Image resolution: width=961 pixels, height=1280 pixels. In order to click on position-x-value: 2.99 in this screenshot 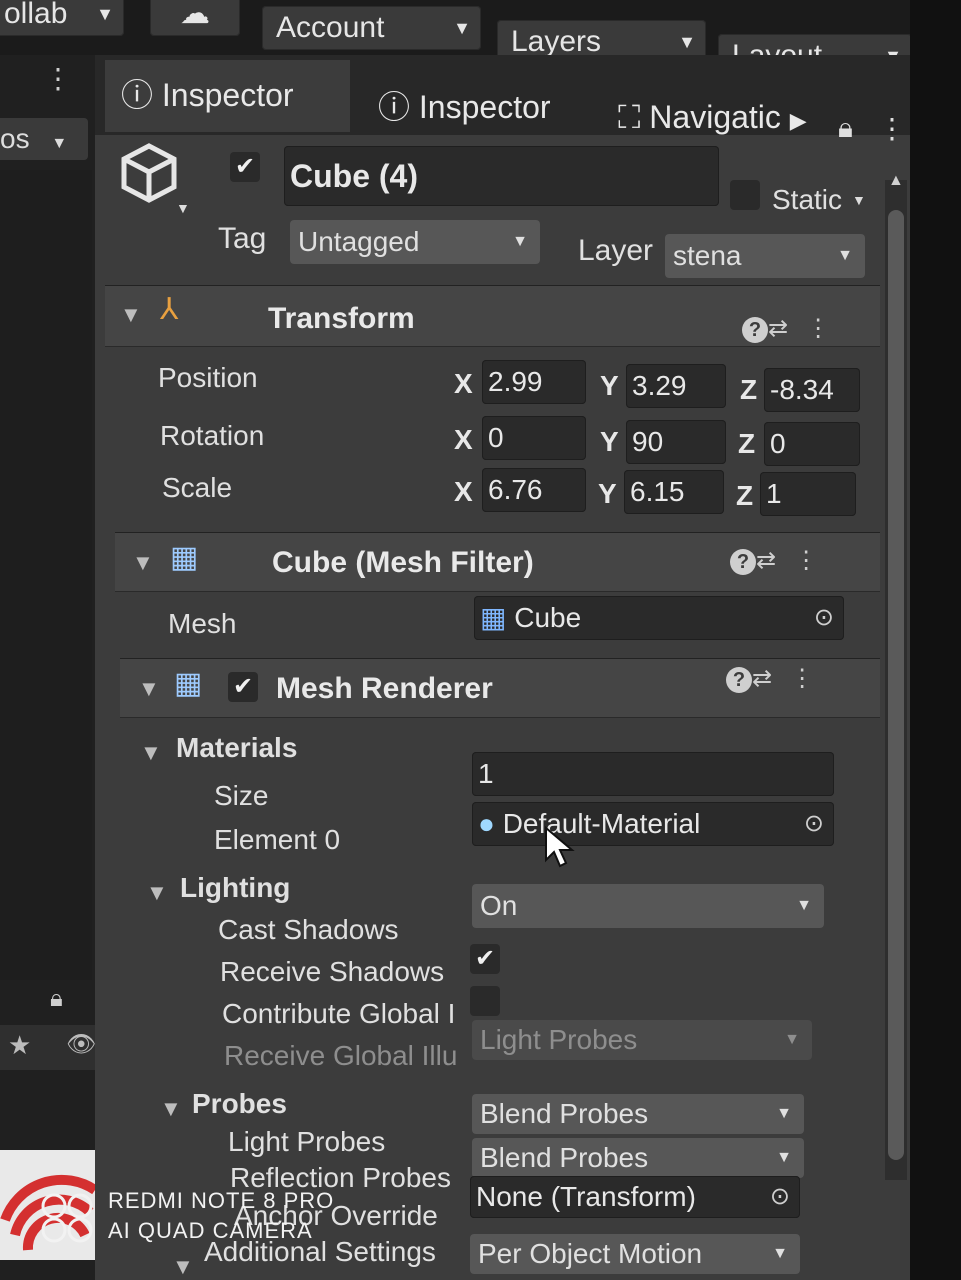, I will do `click(515, 381)`.